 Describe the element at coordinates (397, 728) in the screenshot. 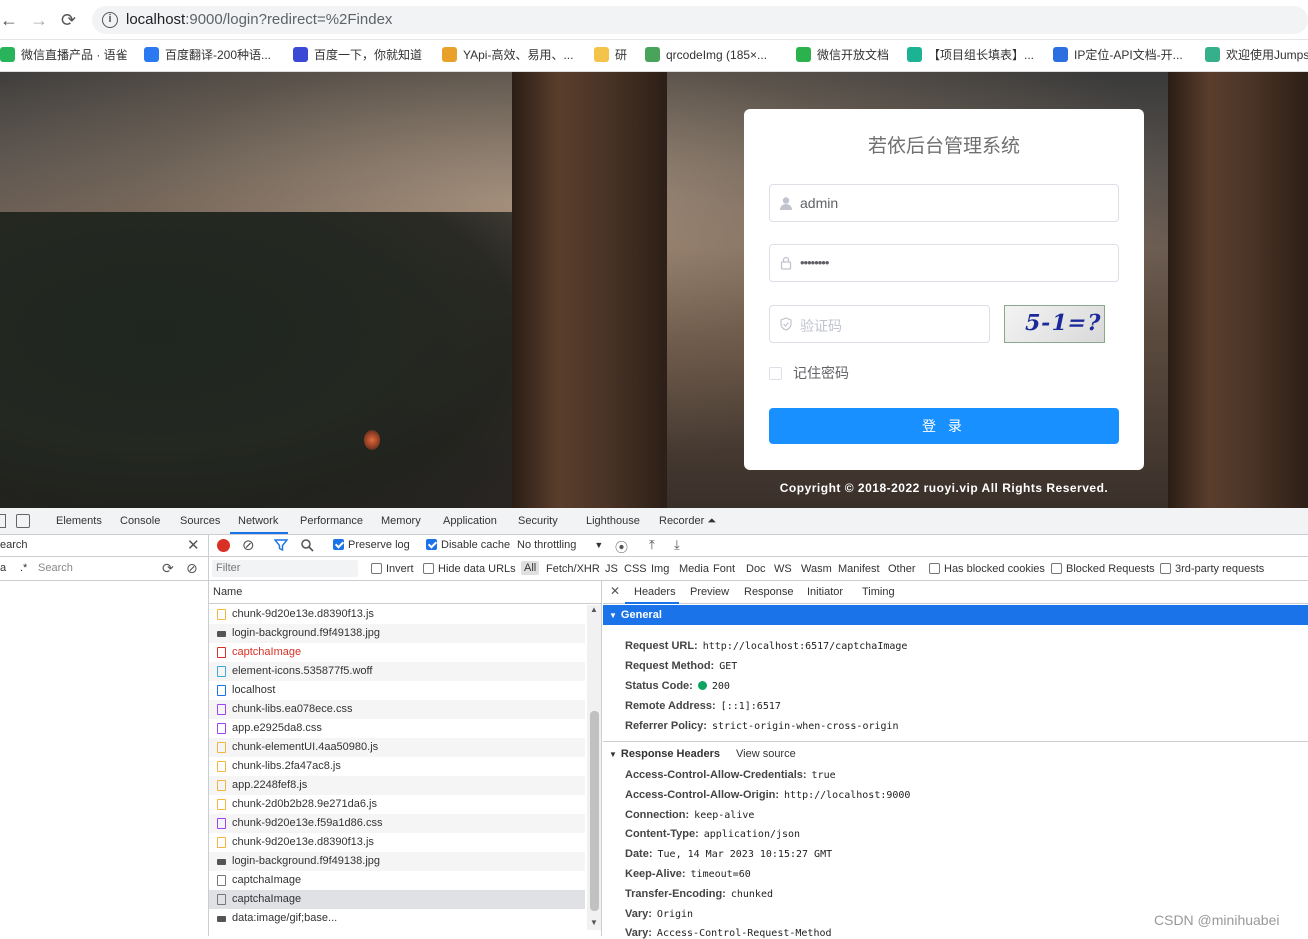

I see `request-row: app.e2925da8.css` at that location.